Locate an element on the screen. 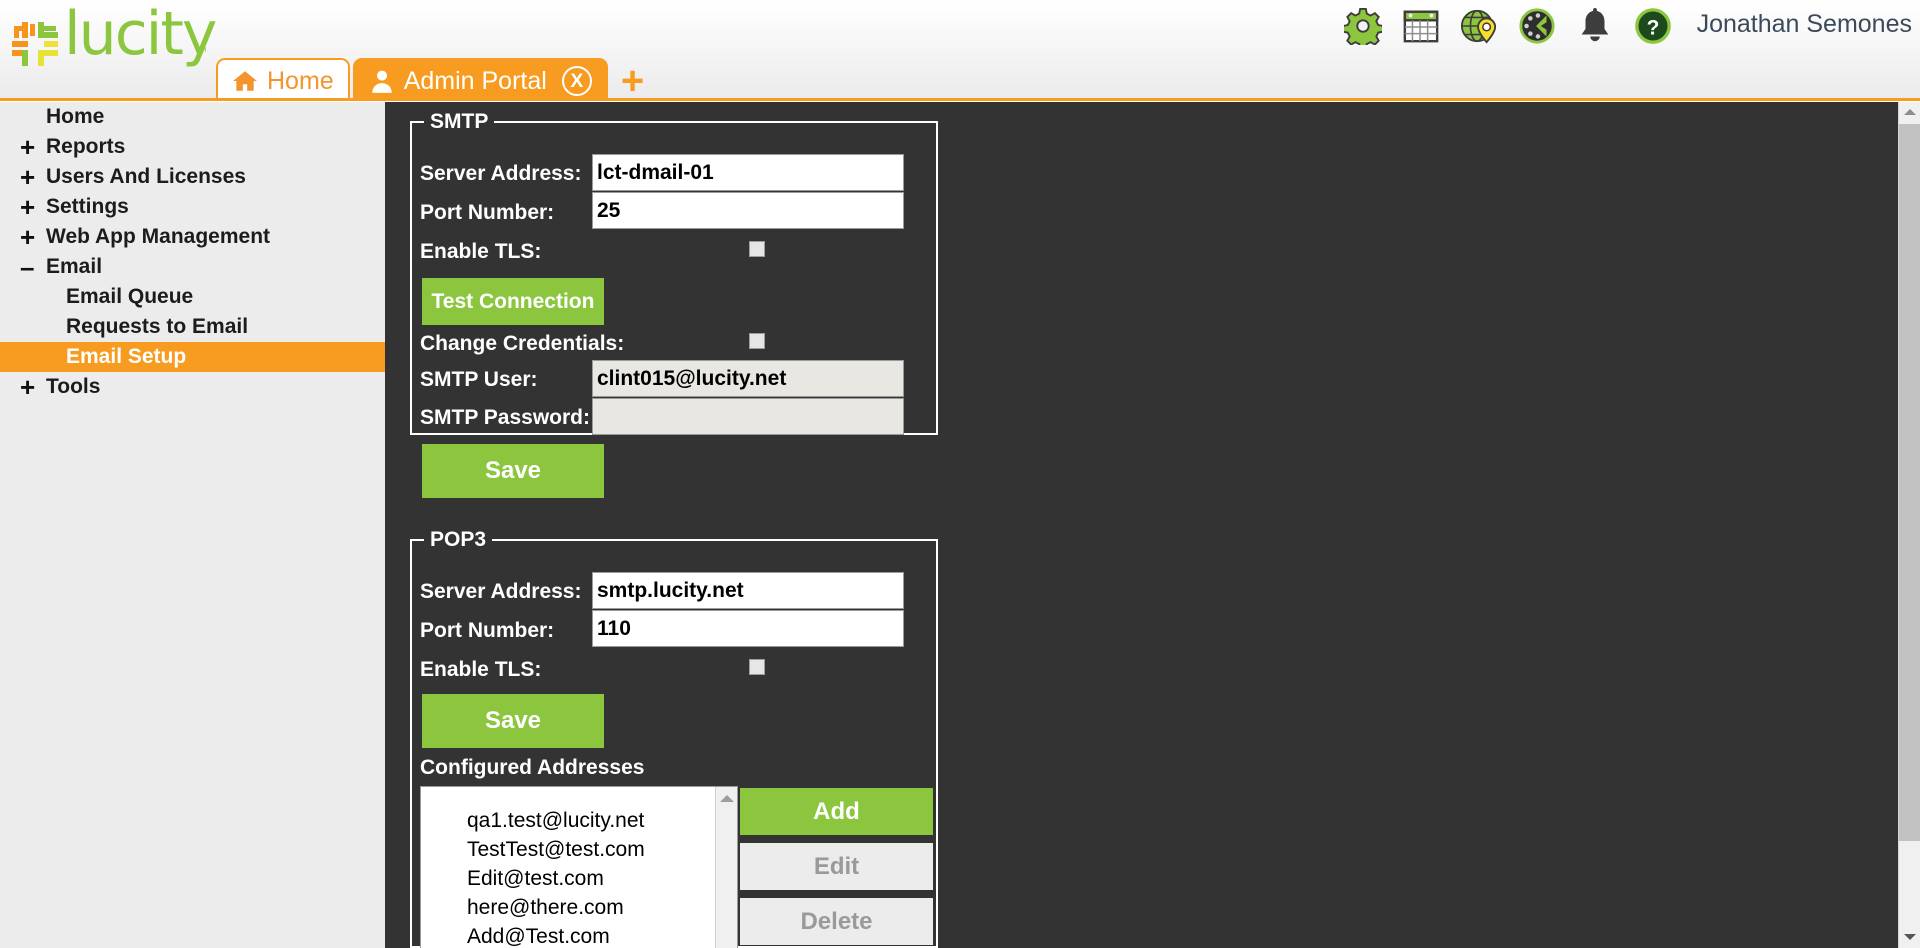 Image resolution: width=1920 pixels, height=948 pixels. sidebar-item-users-and-licenses: + Users And Licenses is located at coordinates (192, 177).